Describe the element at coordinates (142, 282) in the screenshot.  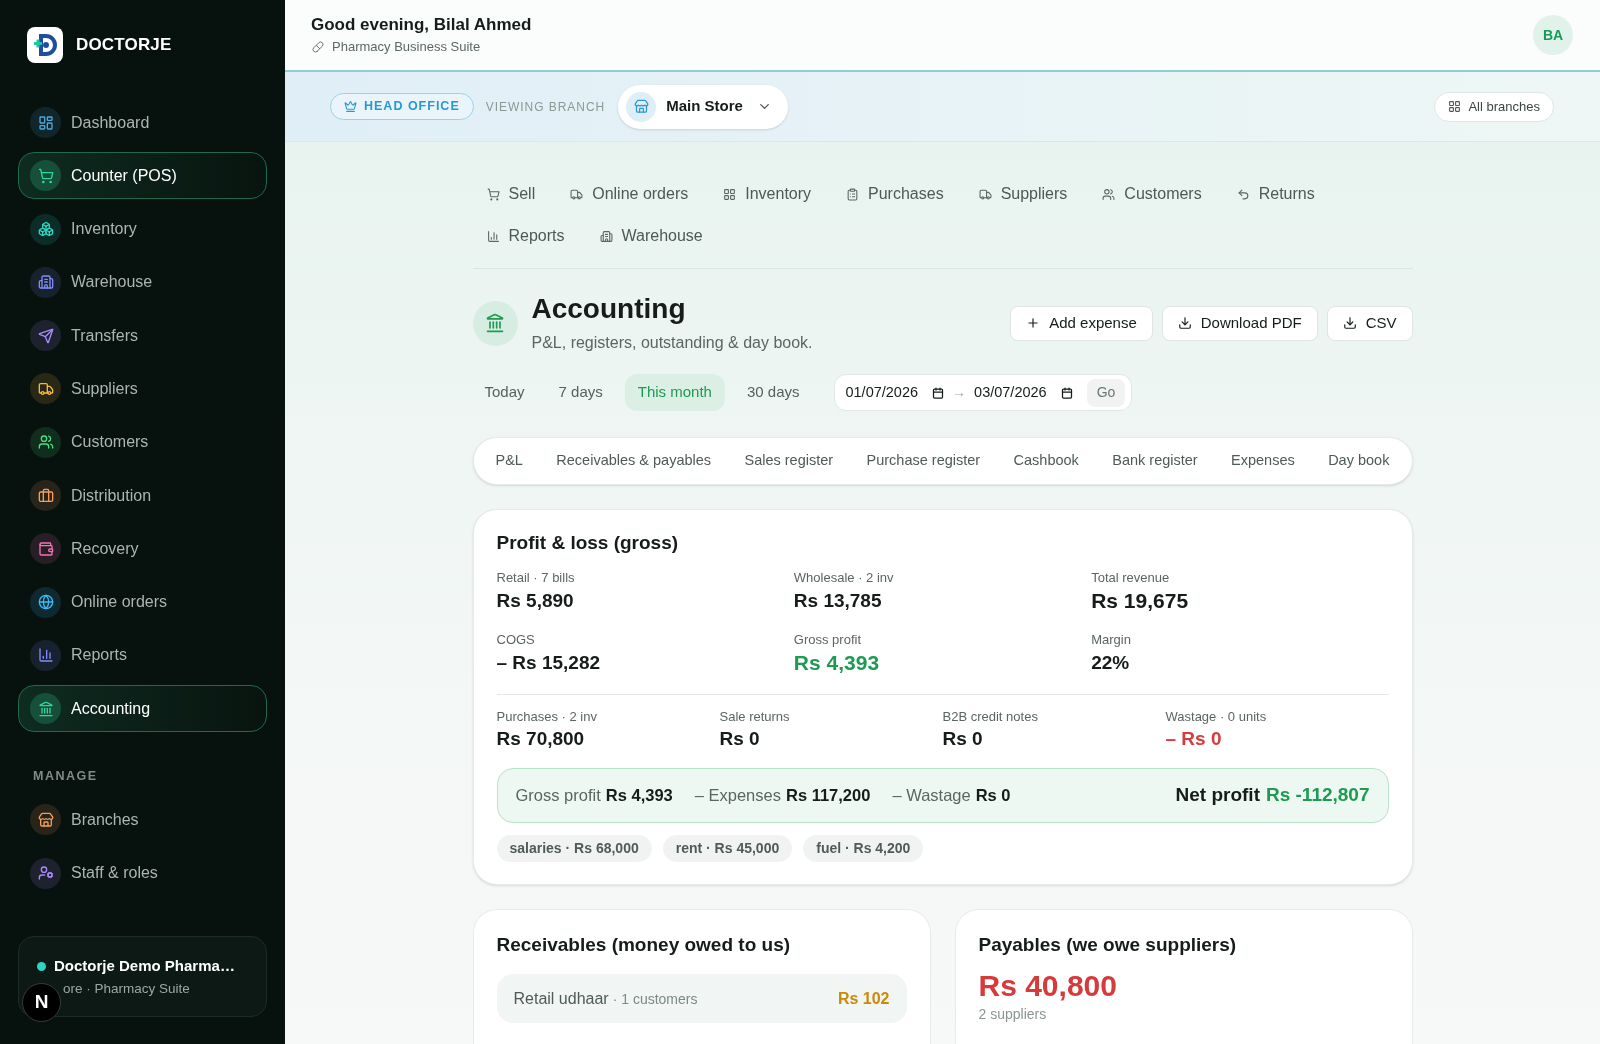
I see `sidebar-item: Warehouse` at that location.